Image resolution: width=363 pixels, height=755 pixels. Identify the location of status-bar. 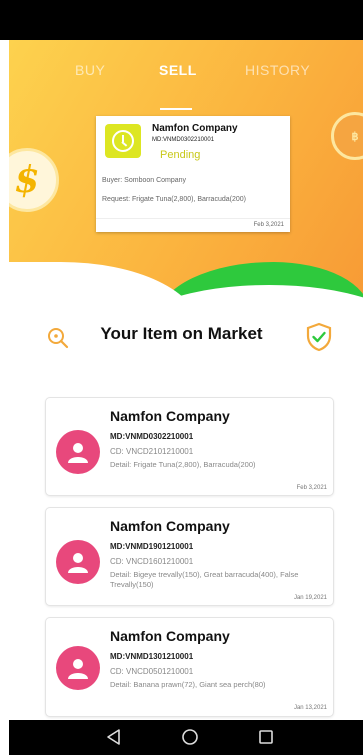
(181, 20).